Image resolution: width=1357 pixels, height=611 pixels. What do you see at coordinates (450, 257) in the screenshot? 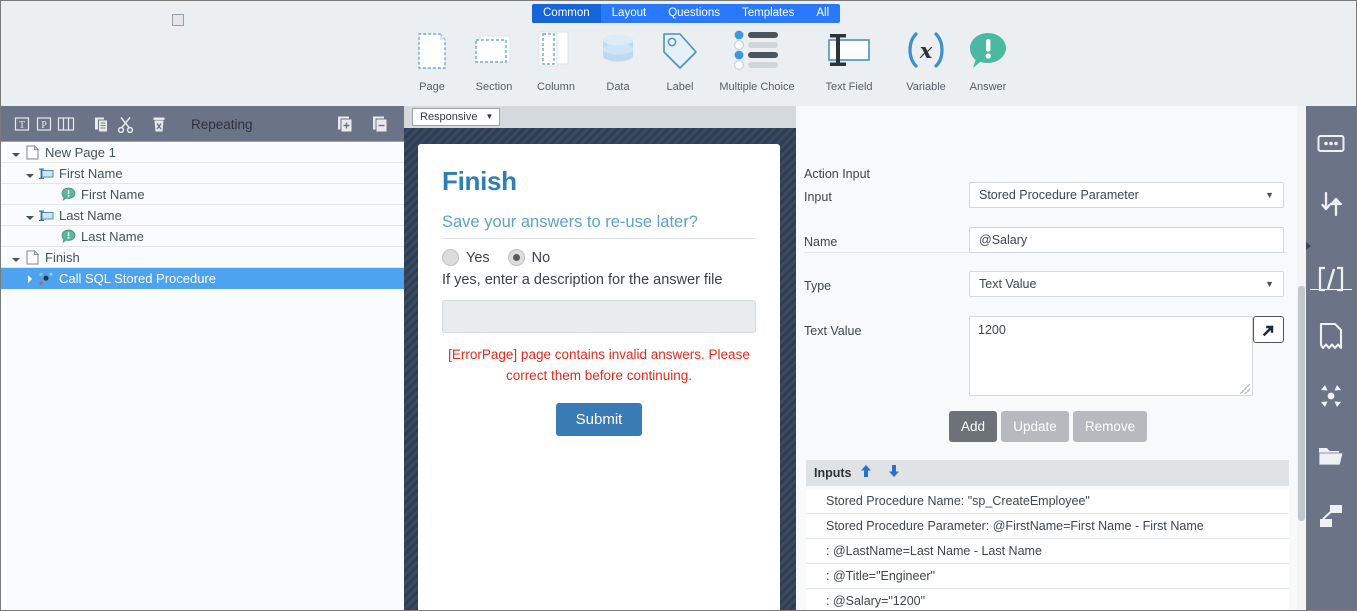
I see `radio-yes-icon` at bounding box center [450, 257].